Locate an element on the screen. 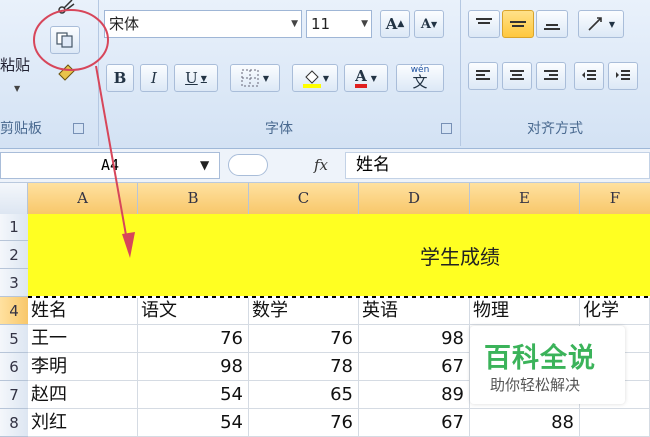  row-header-5: 5 is located at coordinates (14, 339).